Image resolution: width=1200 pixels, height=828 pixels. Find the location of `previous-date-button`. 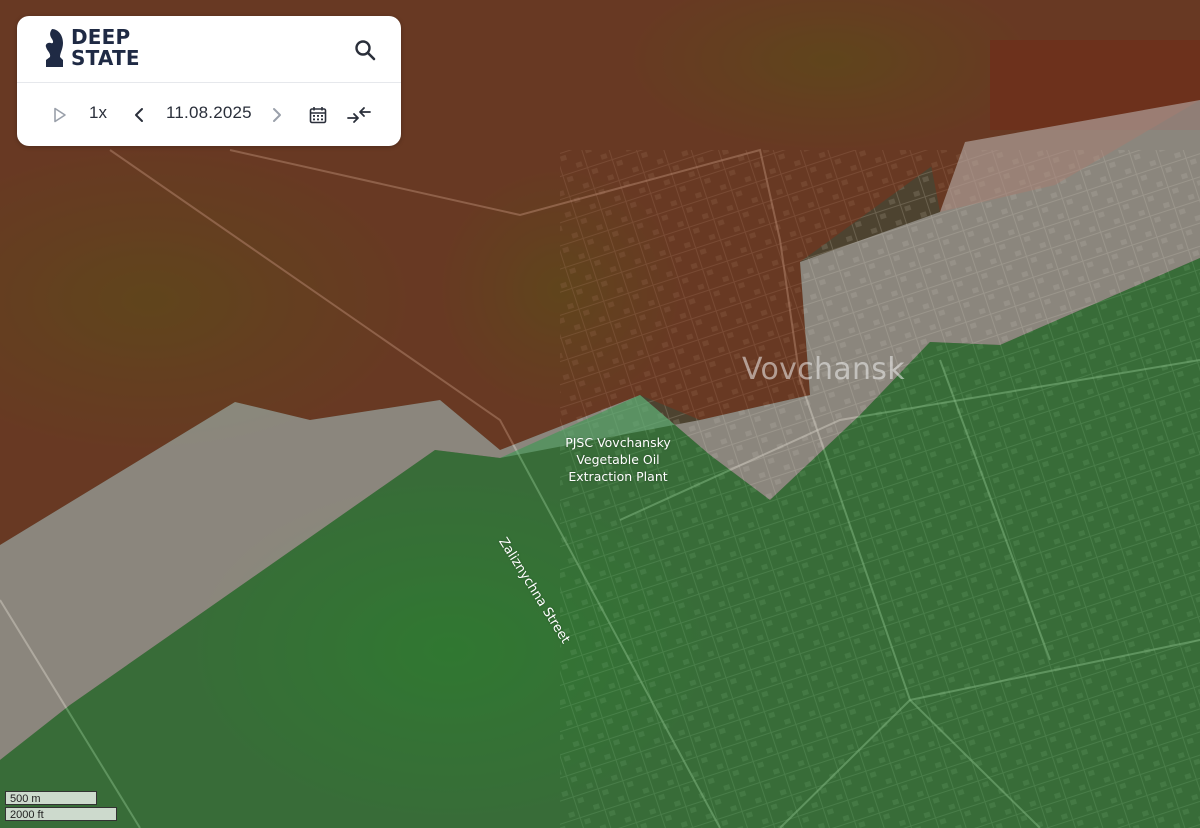

previous-date-button is located at coordinates (139, 115).